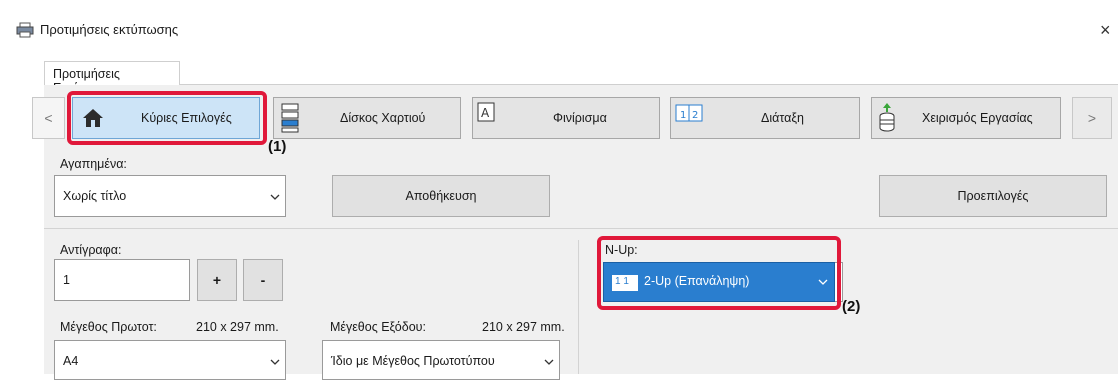 The image size is (1118, 380). What do you see at coordinates (977, 118) in the screenshot?
I see `nav-job-handling-label: Χειρισμός Εργασίας` at bounding box center [977, 118].